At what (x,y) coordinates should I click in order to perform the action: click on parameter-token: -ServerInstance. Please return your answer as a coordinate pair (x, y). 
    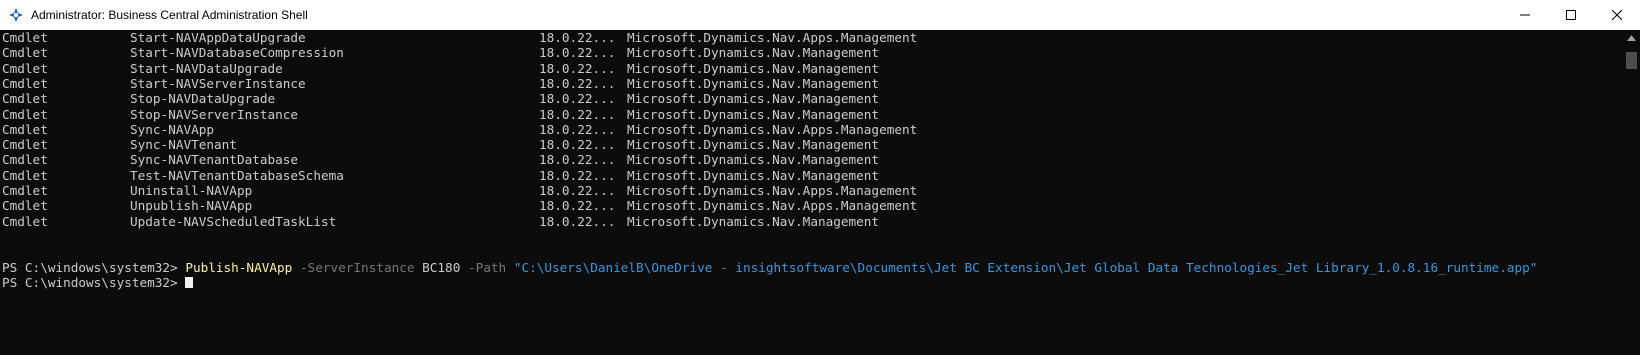
    Looking at the image, I should click on (357, 267).